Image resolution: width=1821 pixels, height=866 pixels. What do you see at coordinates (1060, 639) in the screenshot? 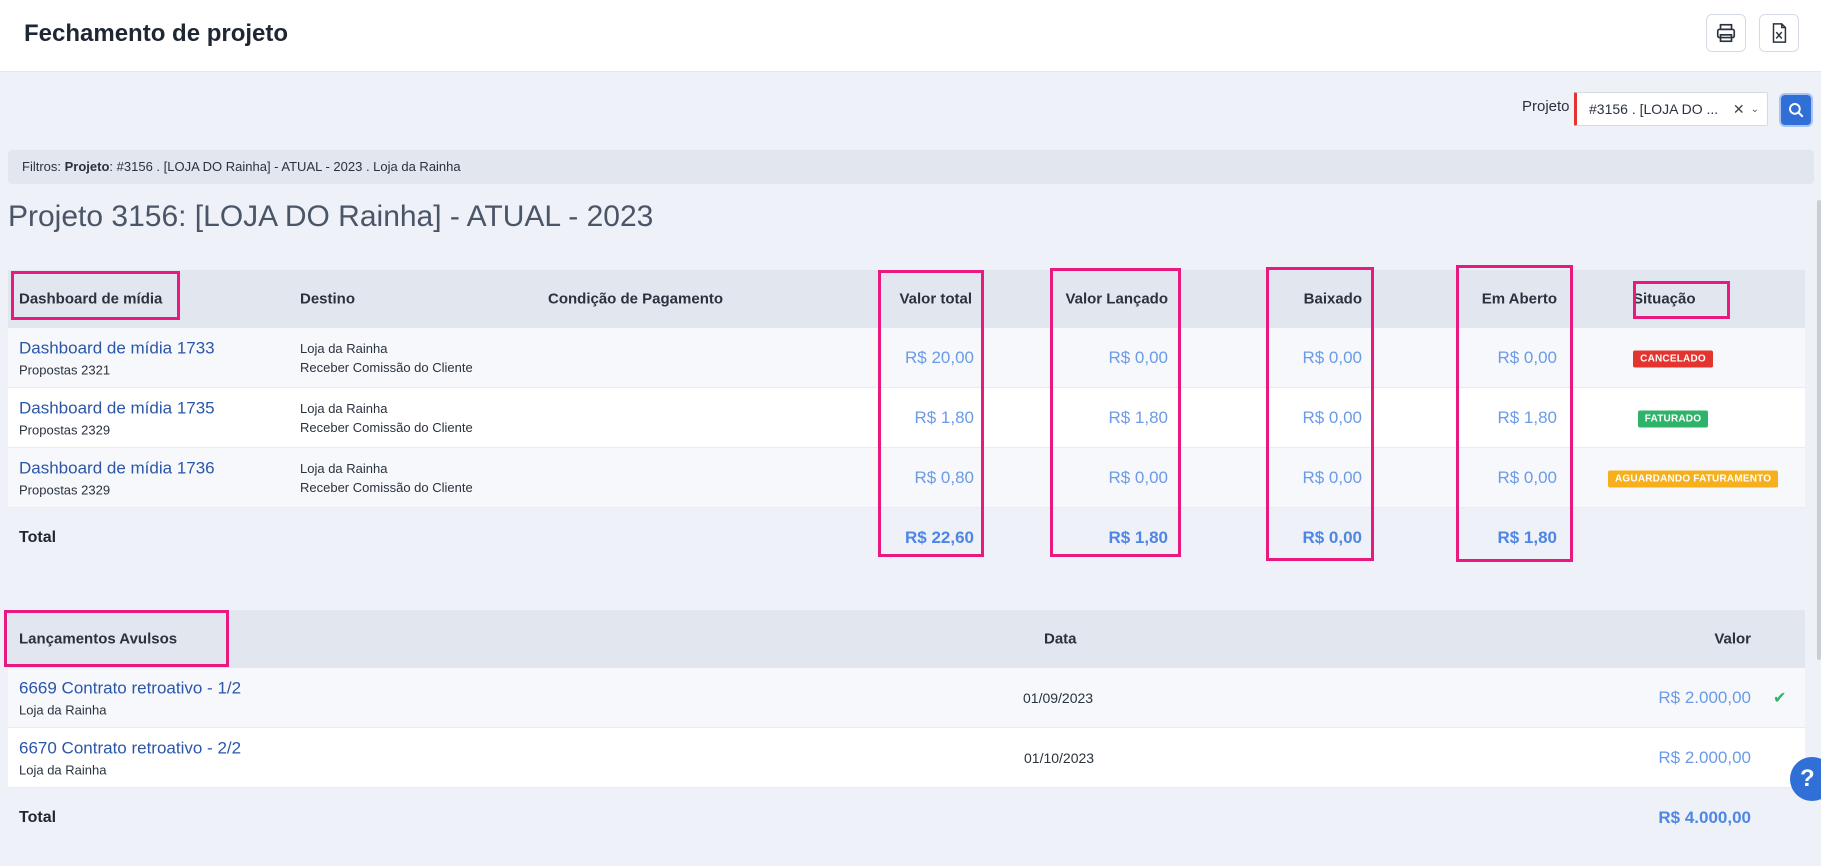
I see `col-header-data: Data` at bounding box center [1060, 639].